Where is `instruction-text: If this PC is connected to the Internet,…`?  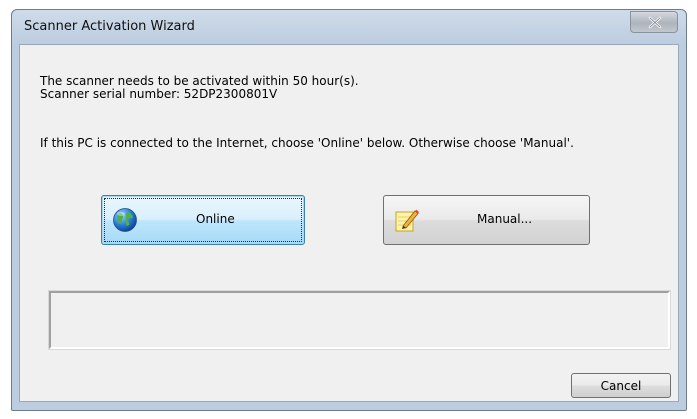
instruction-text: If this PC is connected to the Internet,… is located at coordinates (307, 143).